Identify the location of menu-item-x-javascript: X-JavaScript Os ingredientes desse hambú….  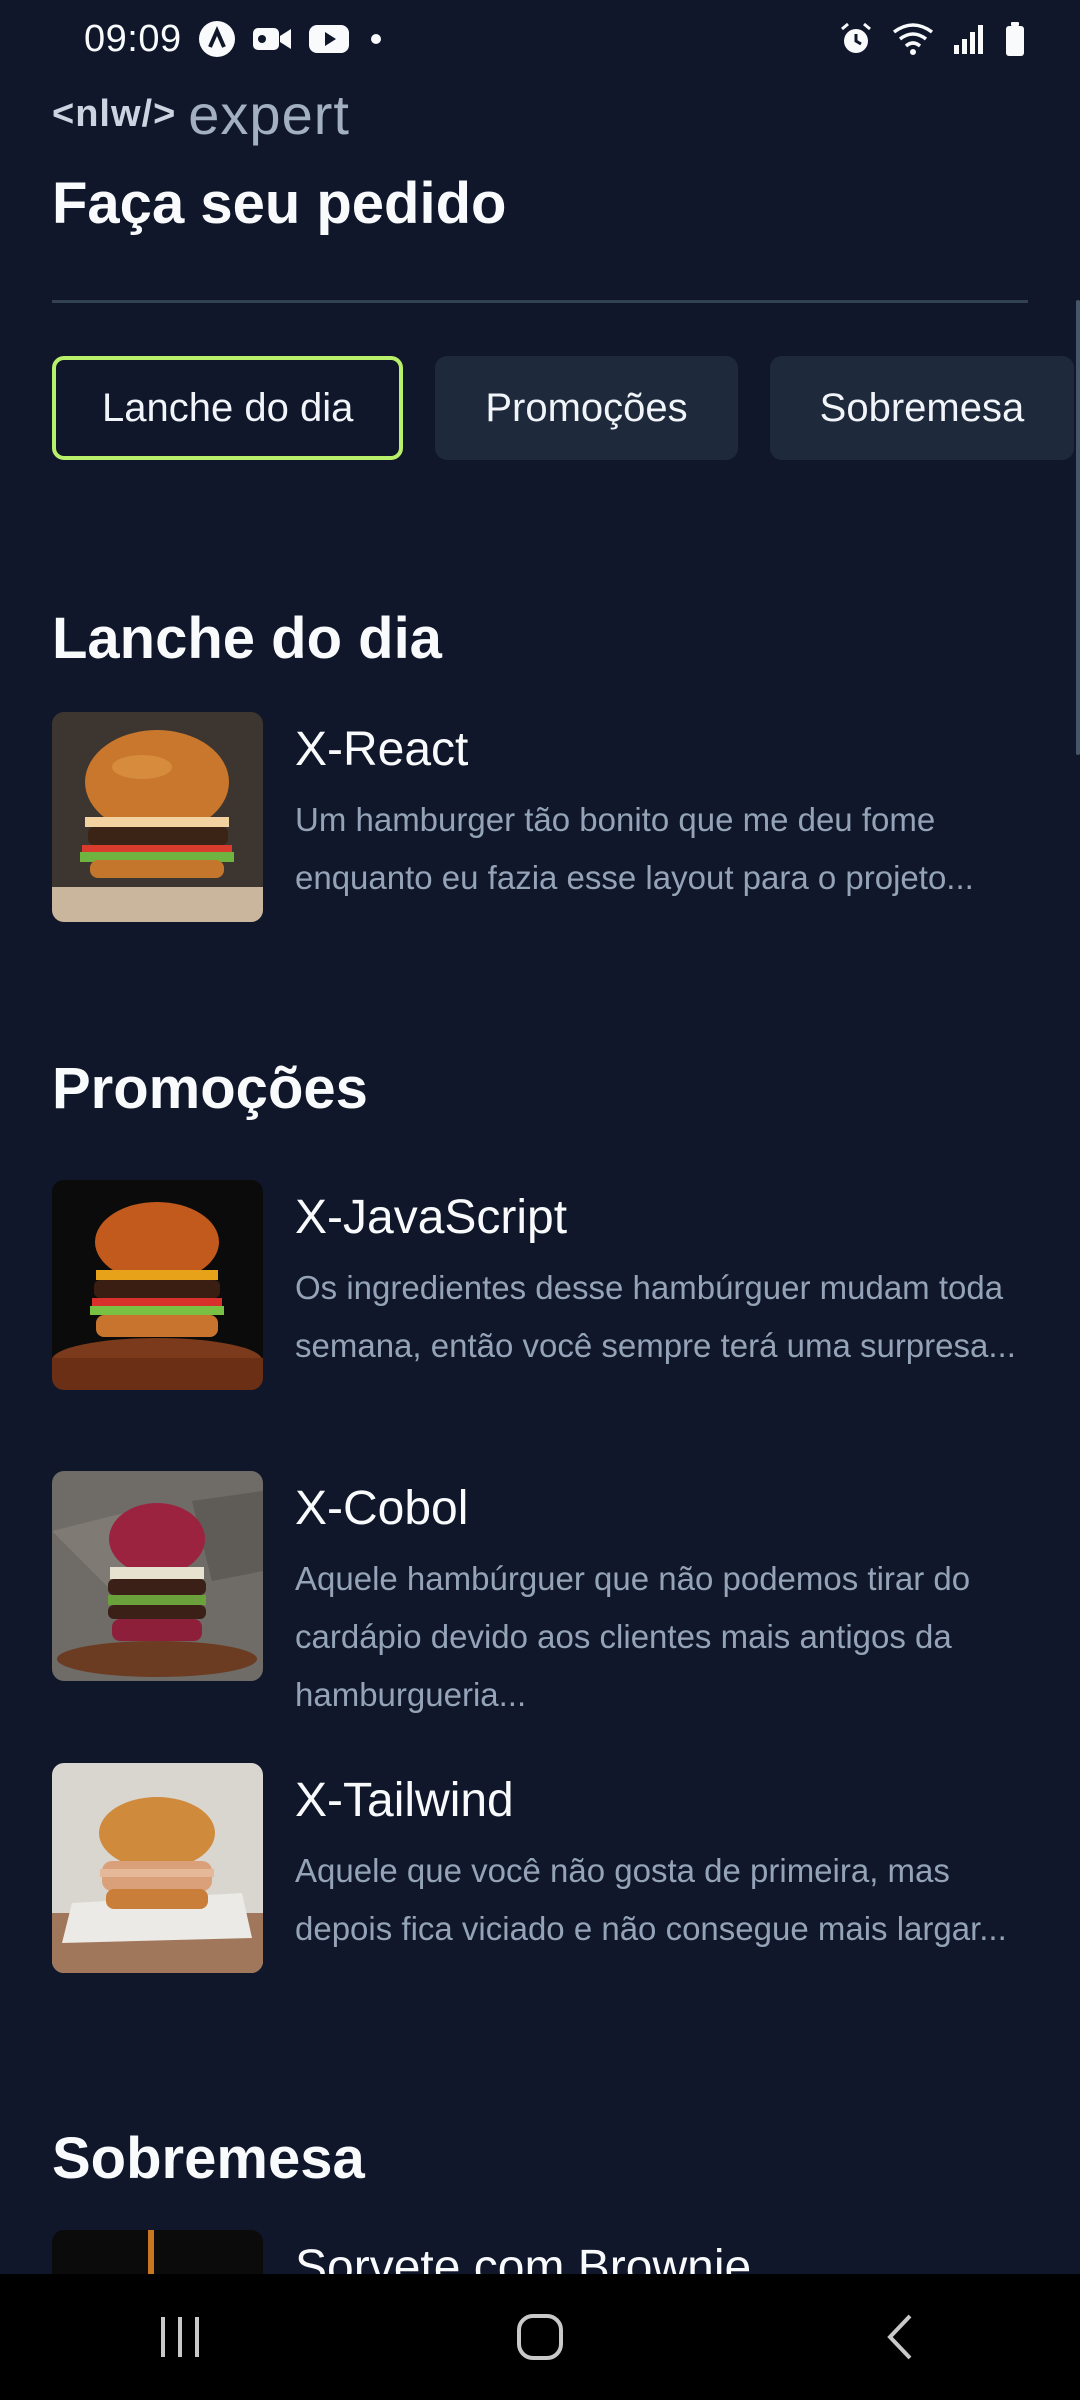
(540, 1285).